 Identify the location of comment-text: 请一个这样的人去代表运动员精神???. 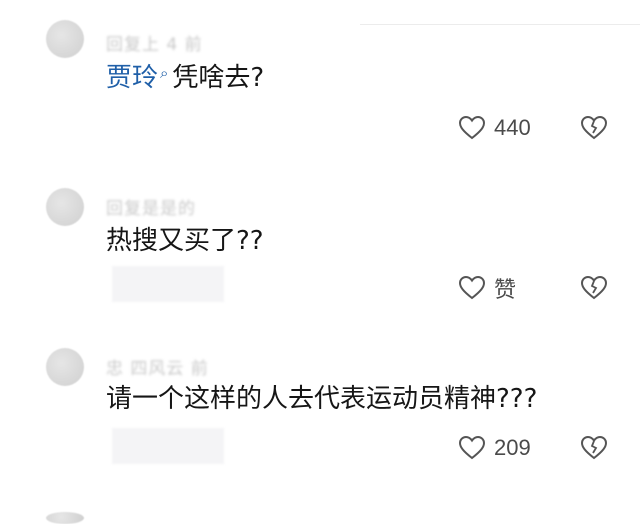
(322, 399).